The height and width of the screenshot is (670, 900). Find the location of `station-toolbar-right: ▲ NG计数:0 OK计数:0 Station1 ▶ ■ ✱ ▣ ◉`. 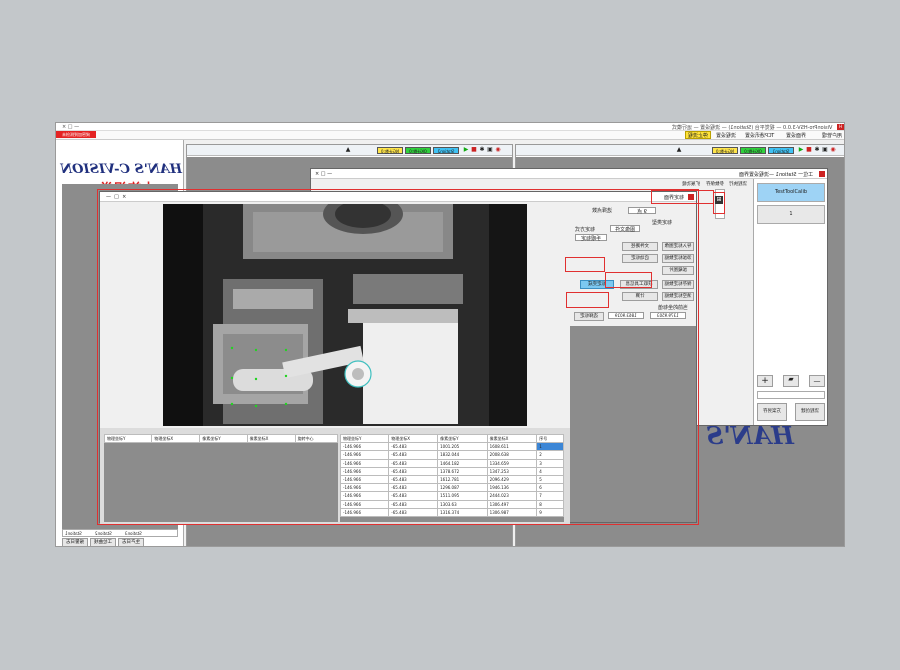

station-toolbar-right: ▲ NG计数:0 OK计数:0 Station1 ▶ ■ ✱ ▣ ◉ is located at coordinates (680, 150).